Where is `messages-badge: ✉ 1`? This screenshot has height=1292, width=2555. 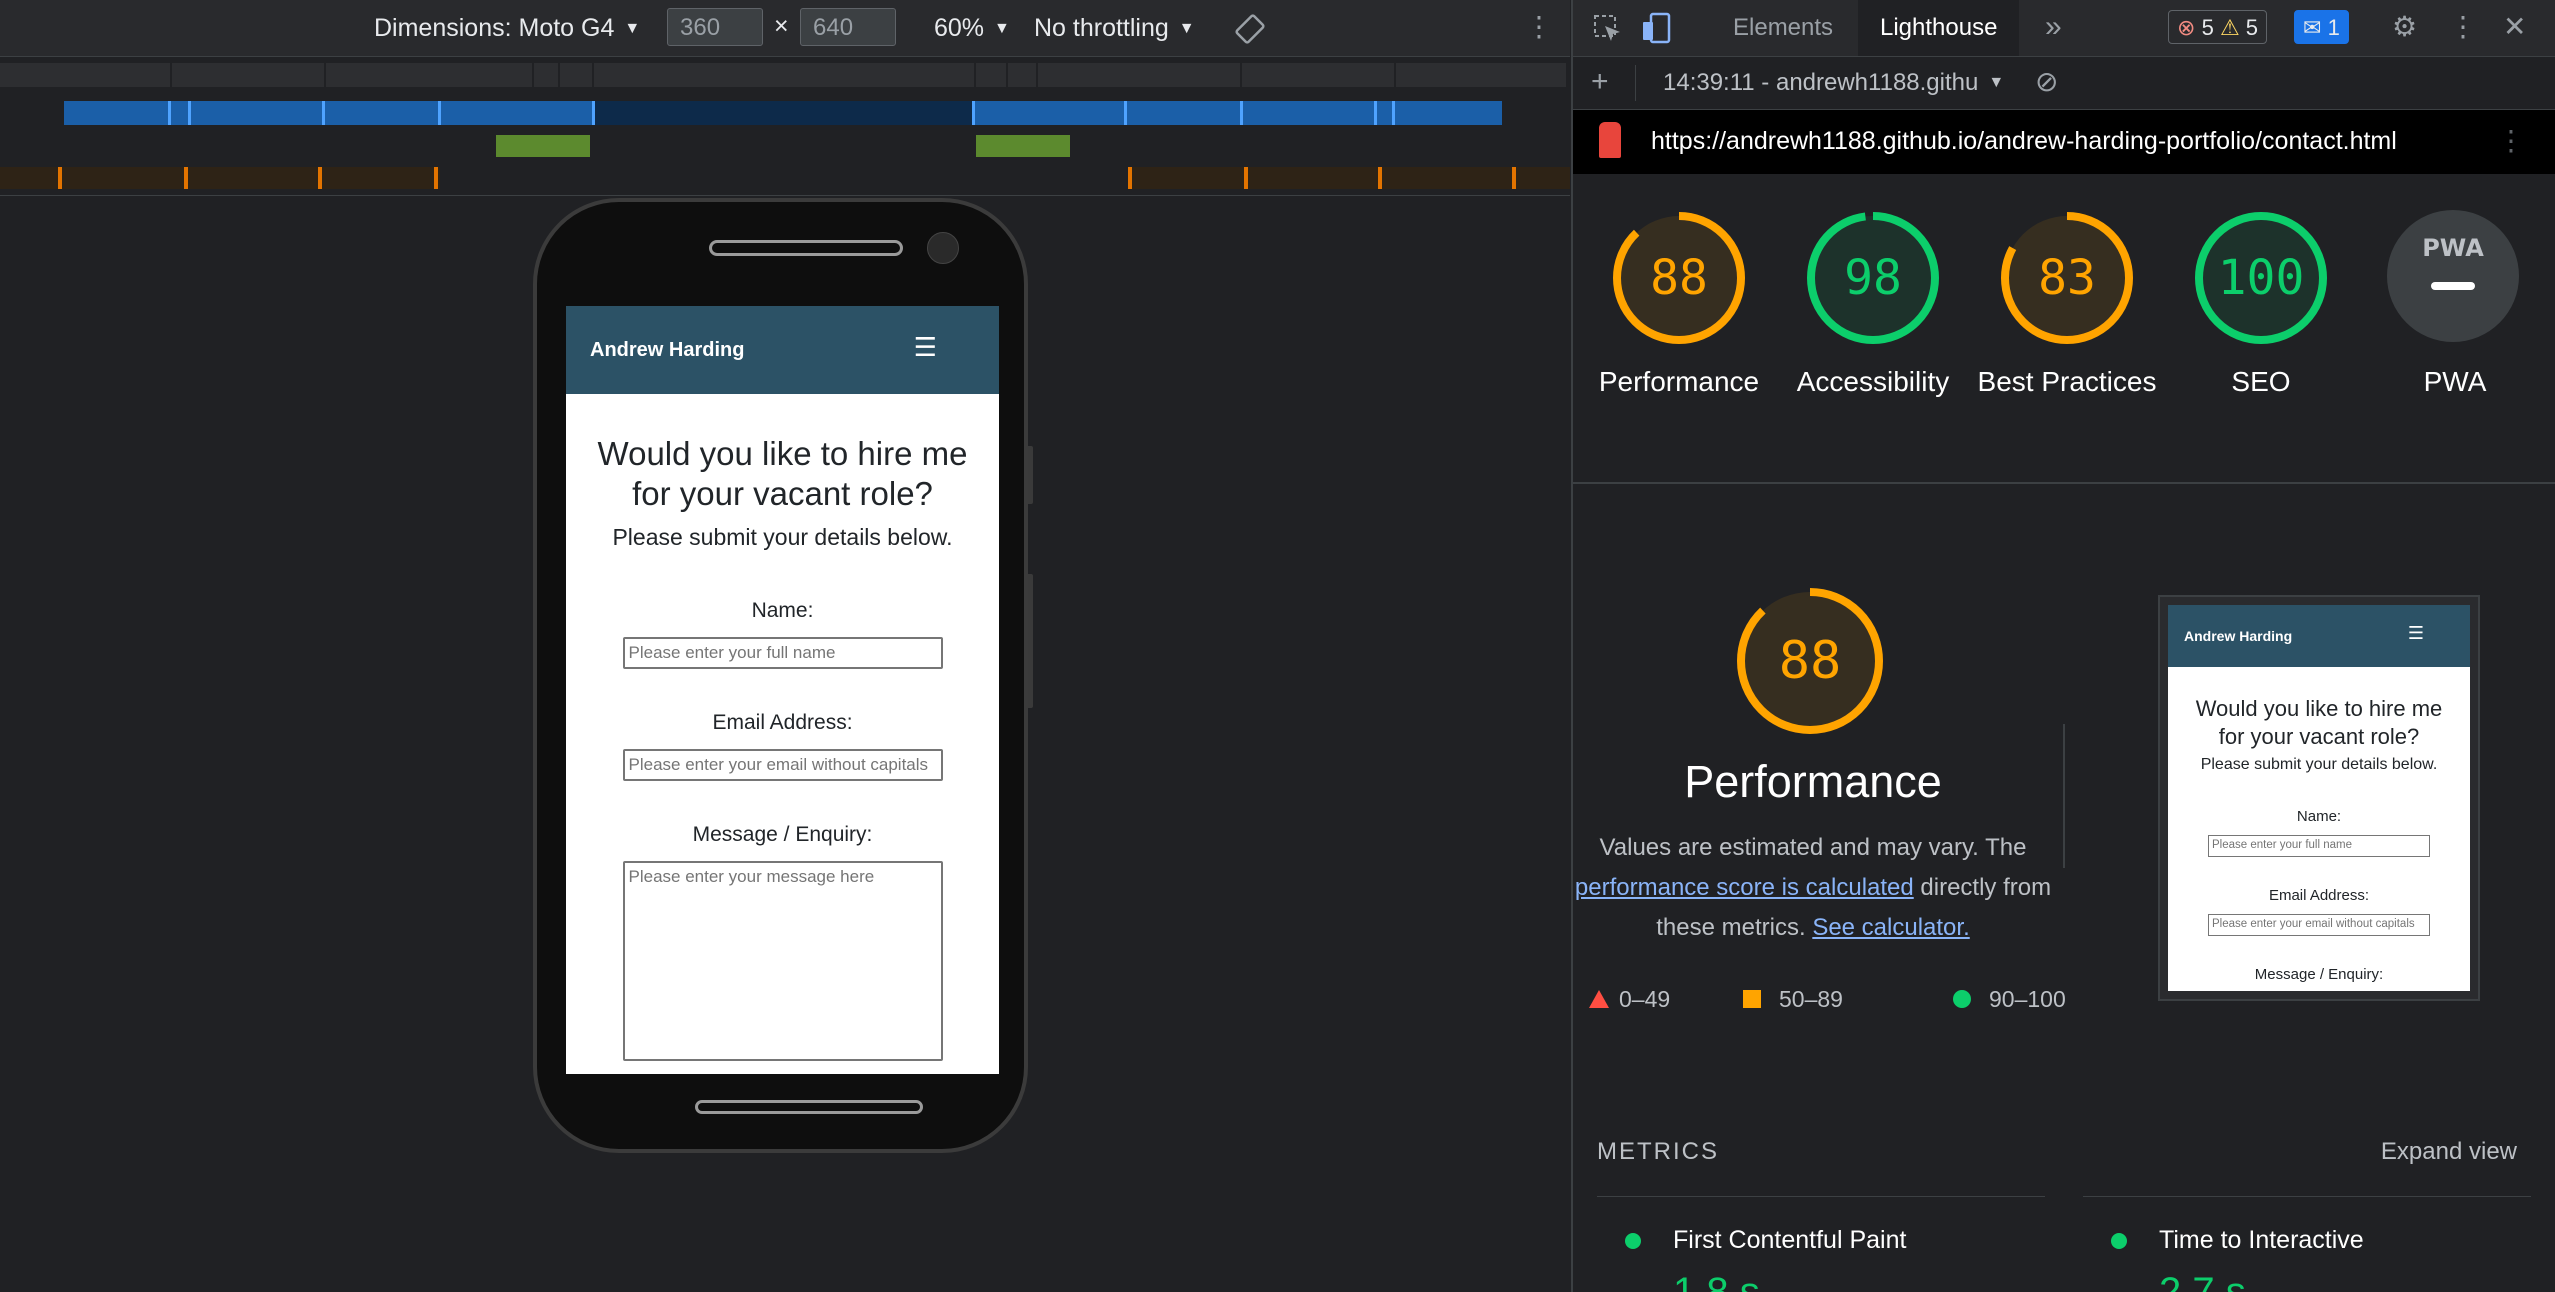
messages-badge: ✉ 1 is located at coordinates (2321, 27).